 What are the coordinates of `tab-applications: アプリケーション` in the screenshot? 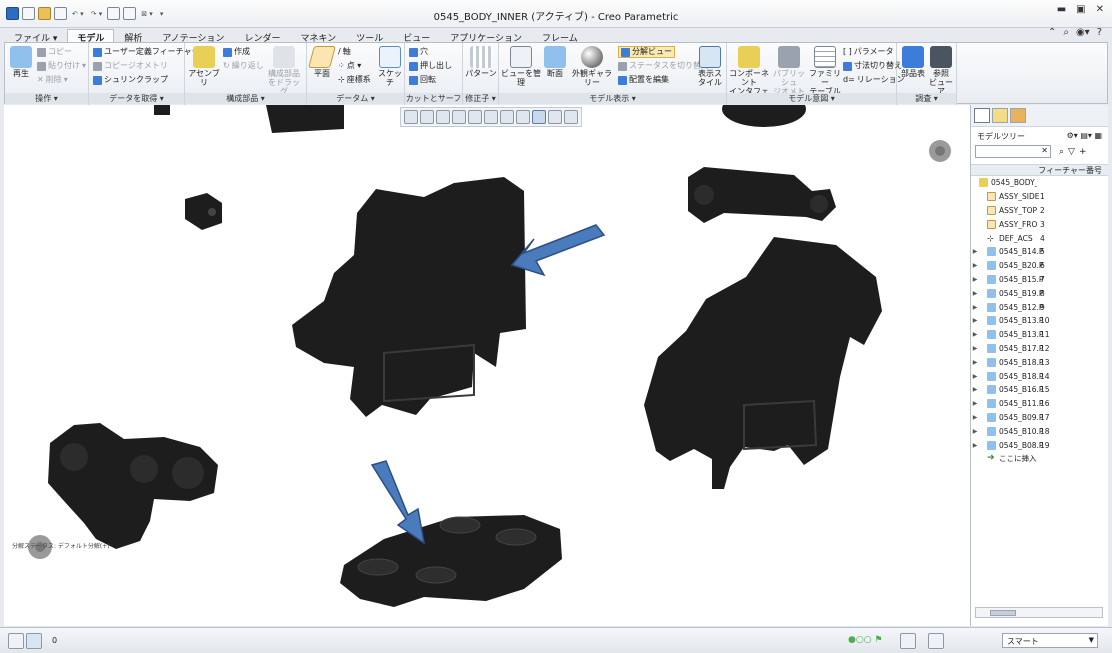 It's located at (486, 36).